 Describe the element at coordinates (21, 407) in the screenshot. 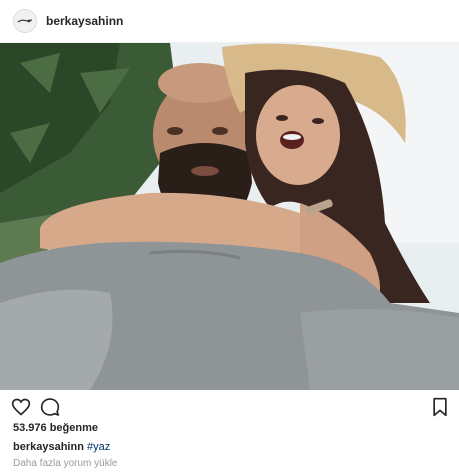

I see `heart-icon` at that location.